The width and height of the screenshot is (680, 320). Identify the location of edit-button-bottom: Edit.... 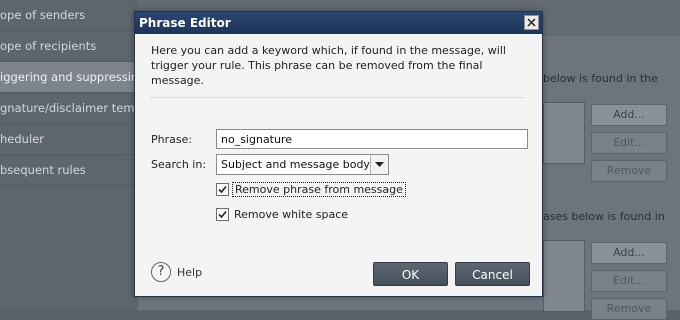
(629, 281).